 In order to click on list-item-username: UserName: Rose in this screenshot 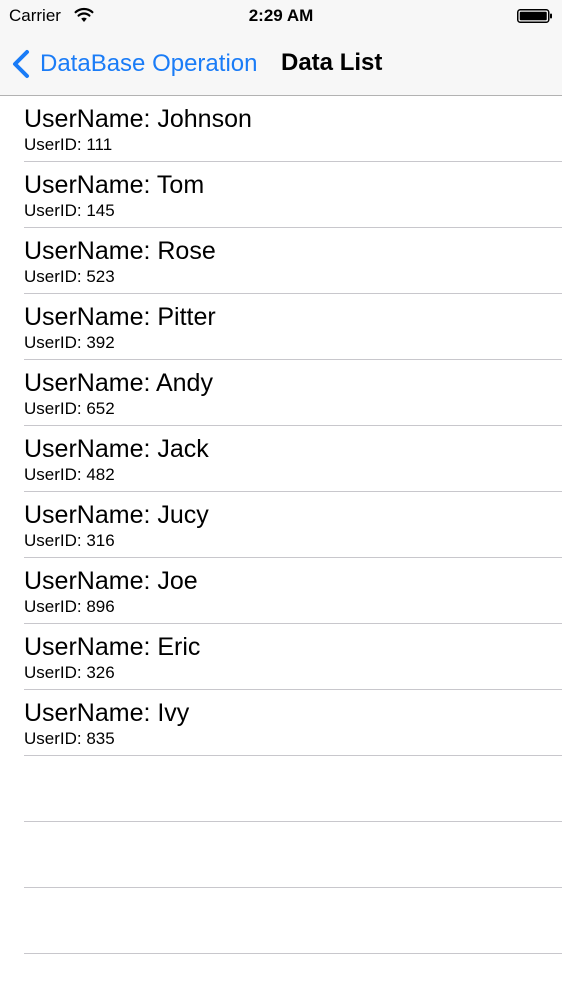, I will do `click(120, 251)`.